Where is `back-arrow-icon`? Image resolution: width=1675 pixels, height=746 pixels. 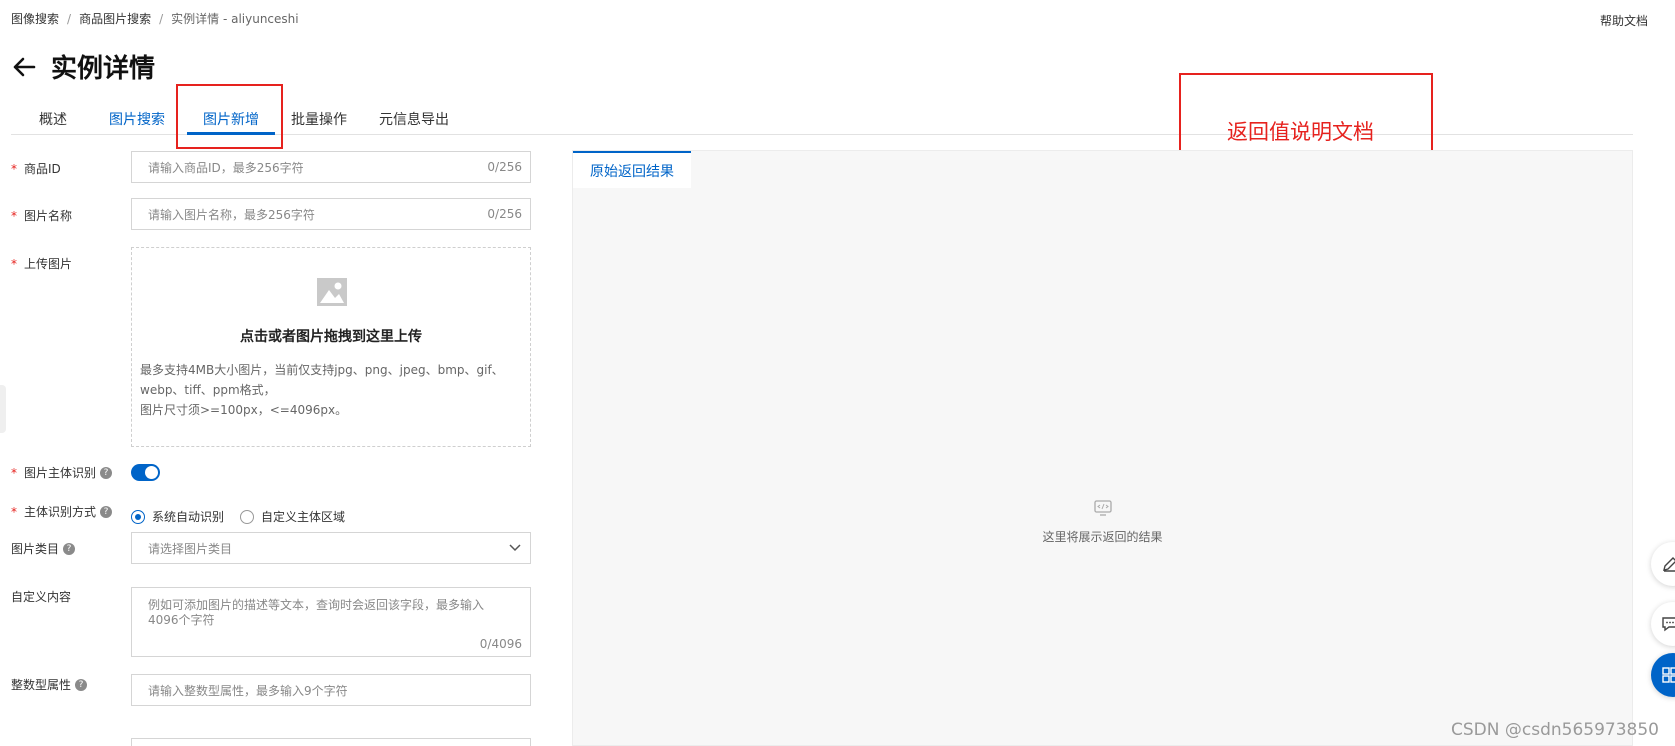 back-arrow-icon is located at coordinates (24, 67).